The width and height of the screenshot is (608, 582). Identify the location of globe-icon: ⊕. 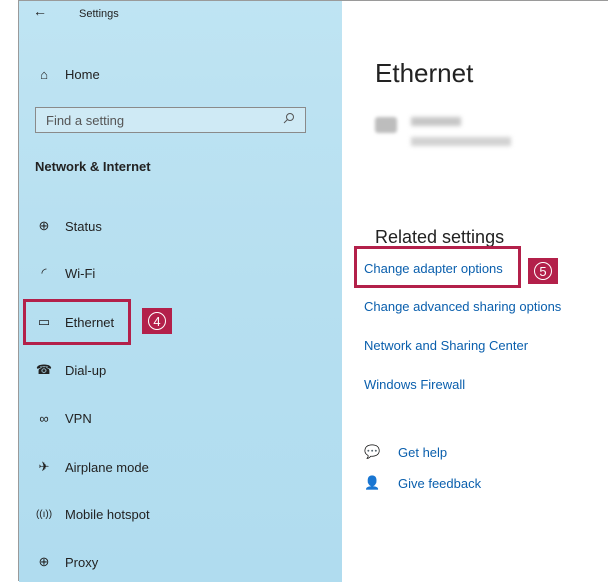
(44, 225).